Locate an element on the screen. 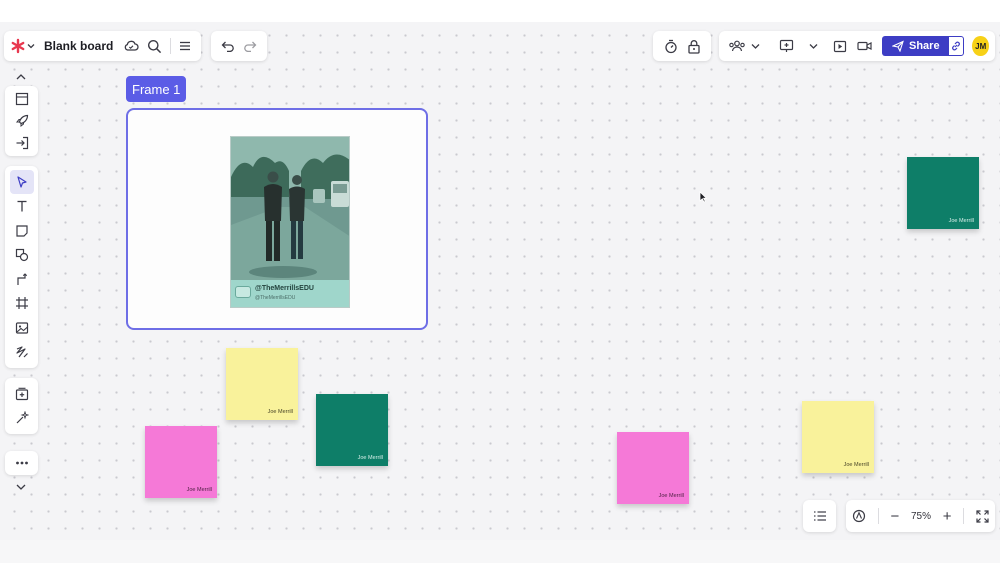  link-icon is located at coordinates (956, 46).